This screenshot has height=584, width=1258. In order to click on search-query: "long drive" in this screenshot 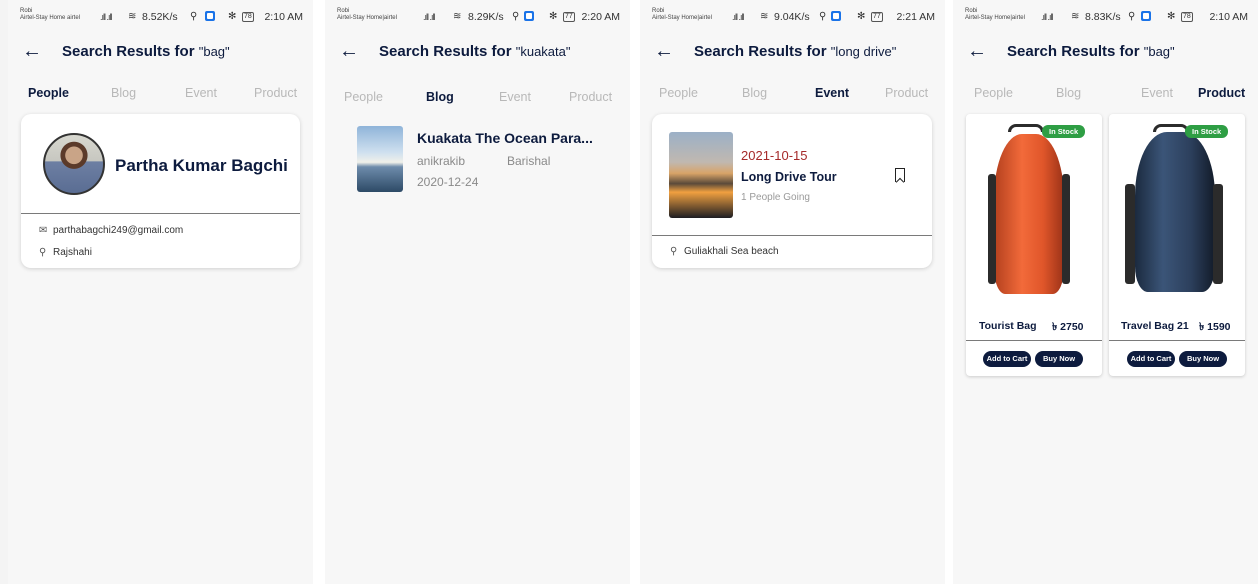, I will do `click(863, 51)`.